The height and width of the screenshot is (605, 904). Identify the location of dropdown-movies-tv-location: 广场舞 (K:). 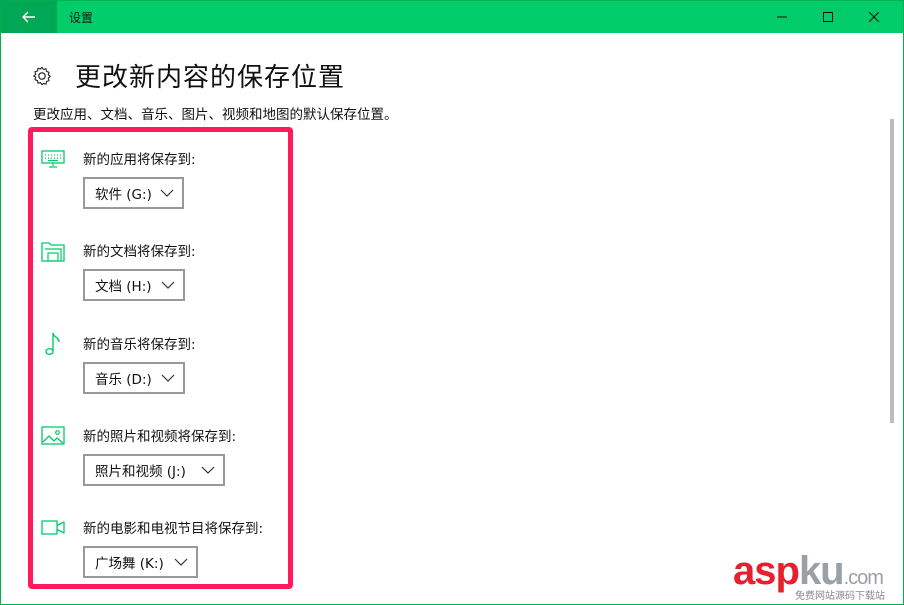
(140, 562).